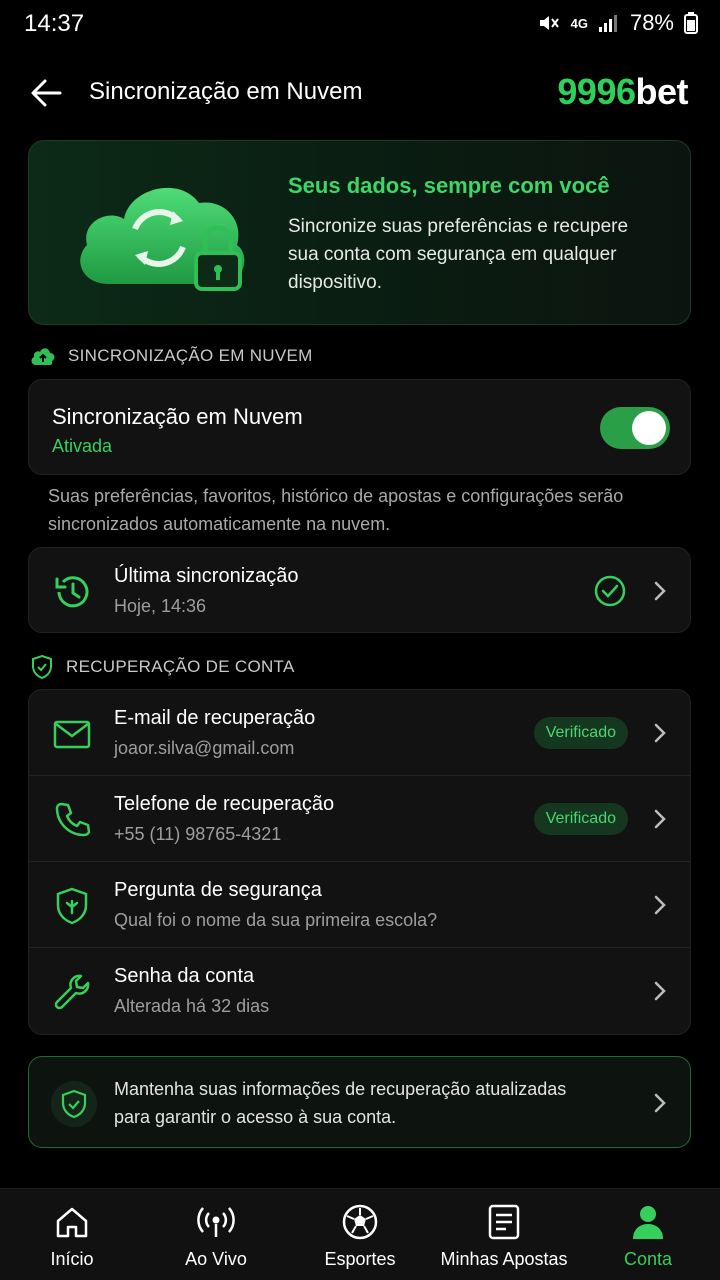 The width and height of the screenshot is (720, 1280). I want to click on section-label-sync: SINCRONIZAÇÃO EM NUVEM, so click(171, 356).